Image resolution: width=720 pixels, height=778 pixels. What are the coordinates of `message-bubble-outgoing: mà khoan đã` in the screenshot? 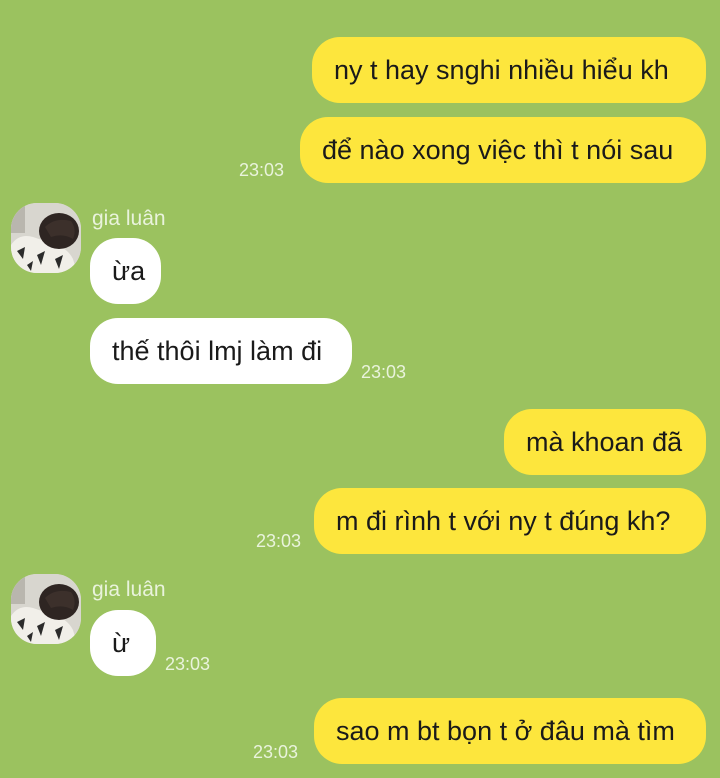 It's located at (605, 442).